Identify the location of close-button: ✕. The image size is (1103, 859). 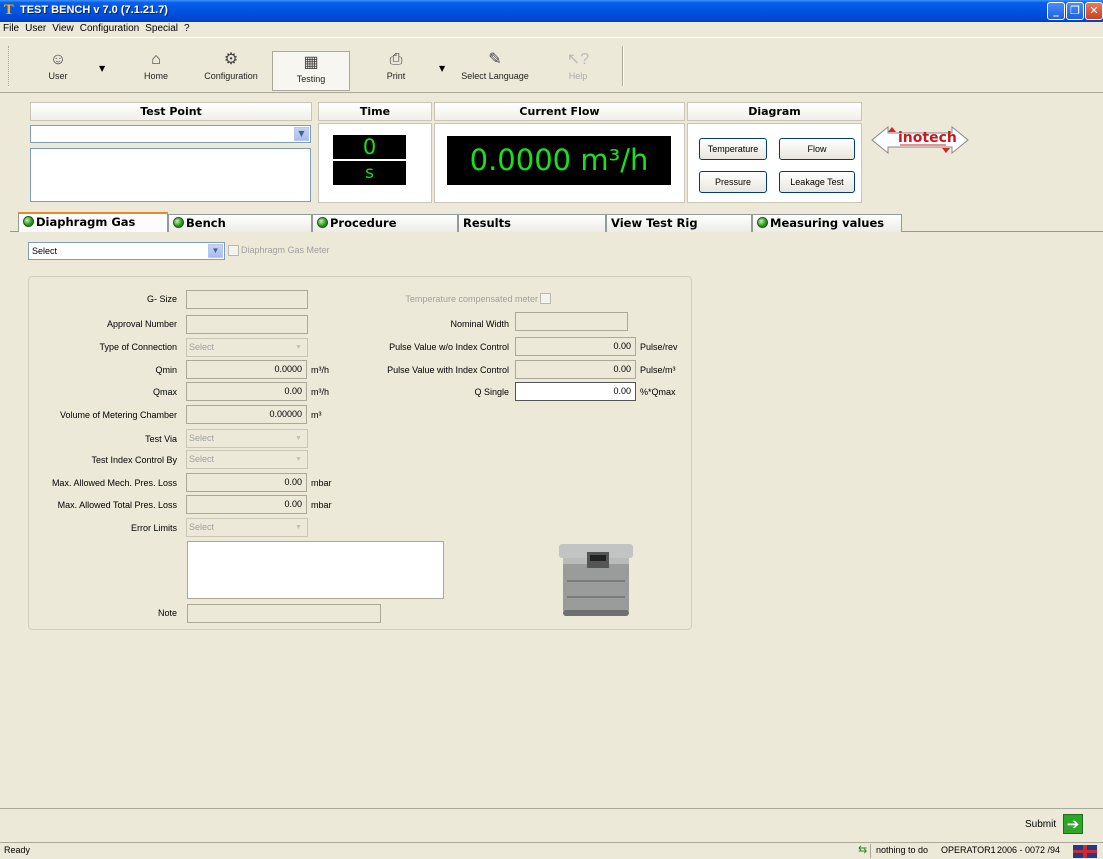
(1094, 11).